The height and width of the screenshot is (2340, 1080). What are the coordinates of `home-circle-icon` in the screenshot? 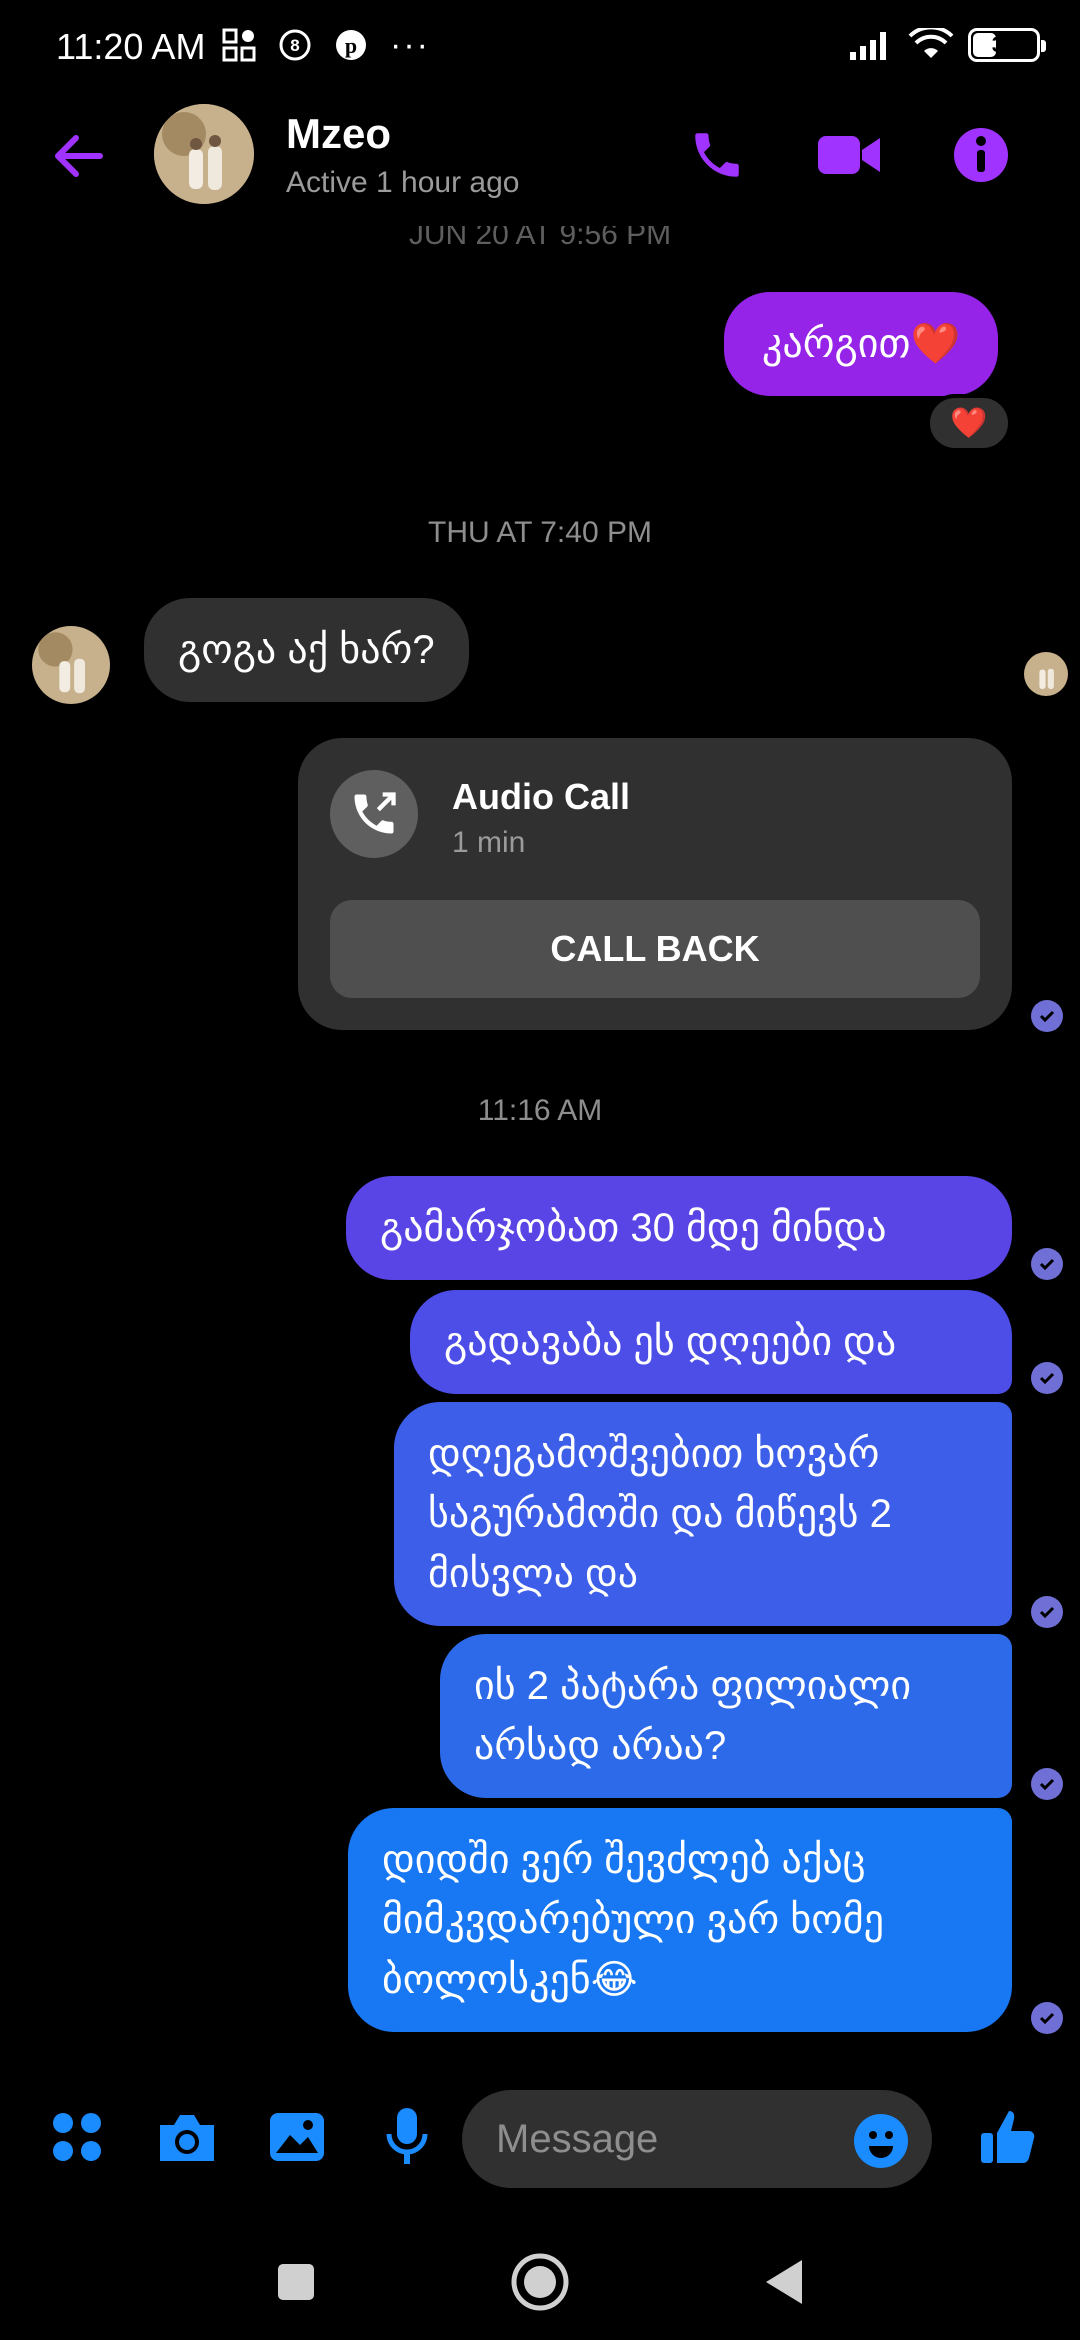 It's located at (540, 2282).